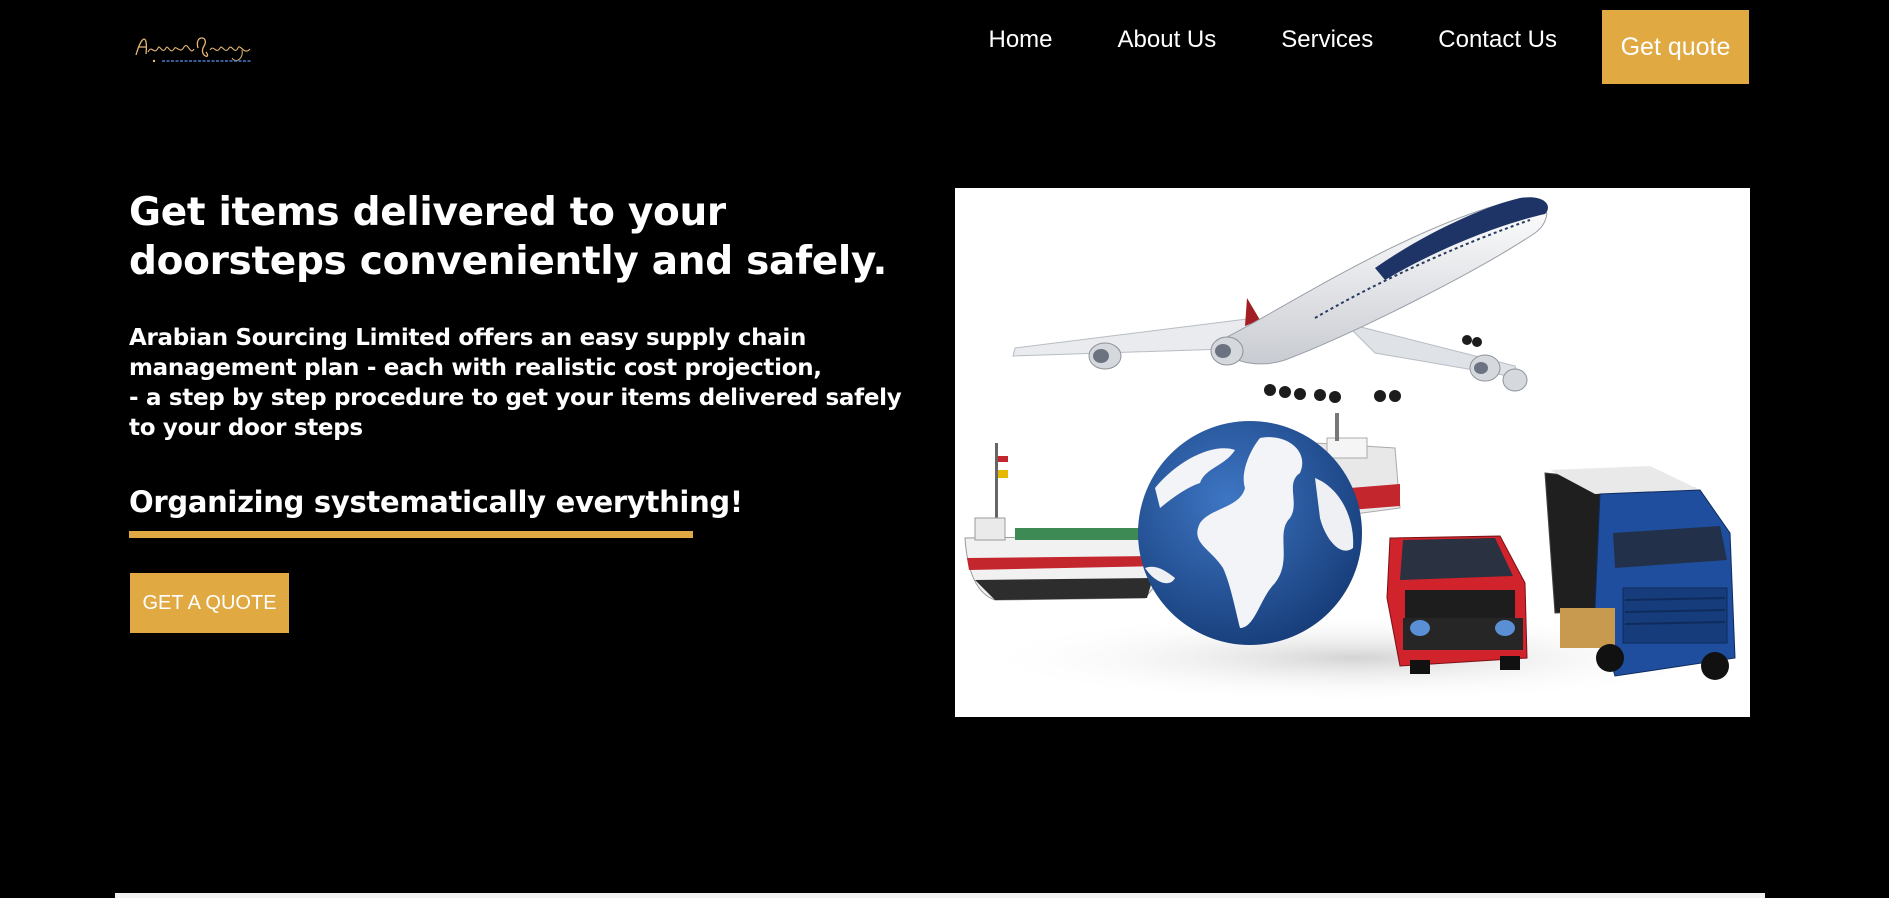 This screenshot has height=898, width=1889. I want to click on globe-icon, so click(1250, 533).